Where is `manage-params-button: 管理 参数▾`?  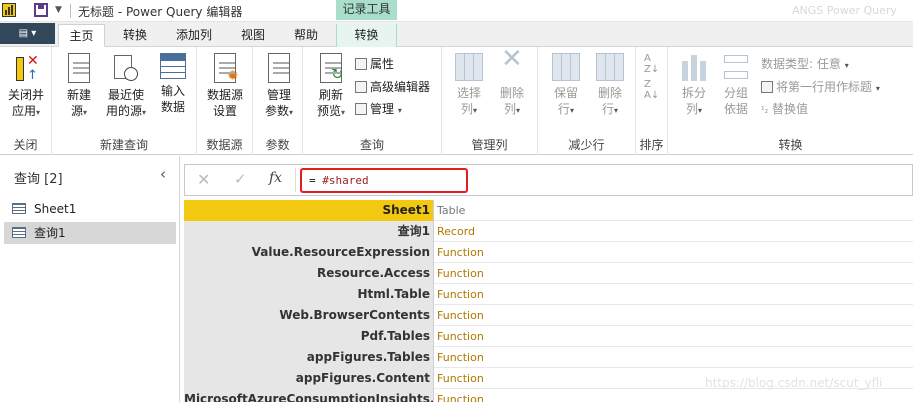
manage-params-button: 管理 参数▾ is located at coordinates (279, 87).